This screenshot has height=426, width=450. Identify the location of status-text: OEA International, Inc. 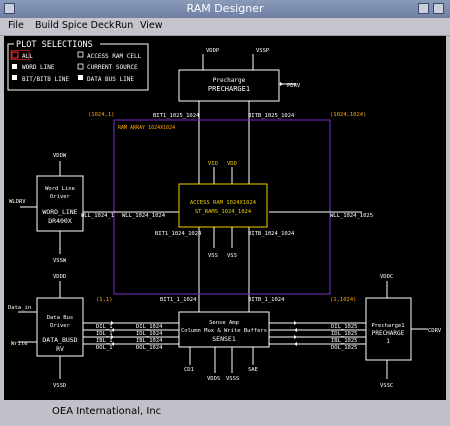
(107, 411).